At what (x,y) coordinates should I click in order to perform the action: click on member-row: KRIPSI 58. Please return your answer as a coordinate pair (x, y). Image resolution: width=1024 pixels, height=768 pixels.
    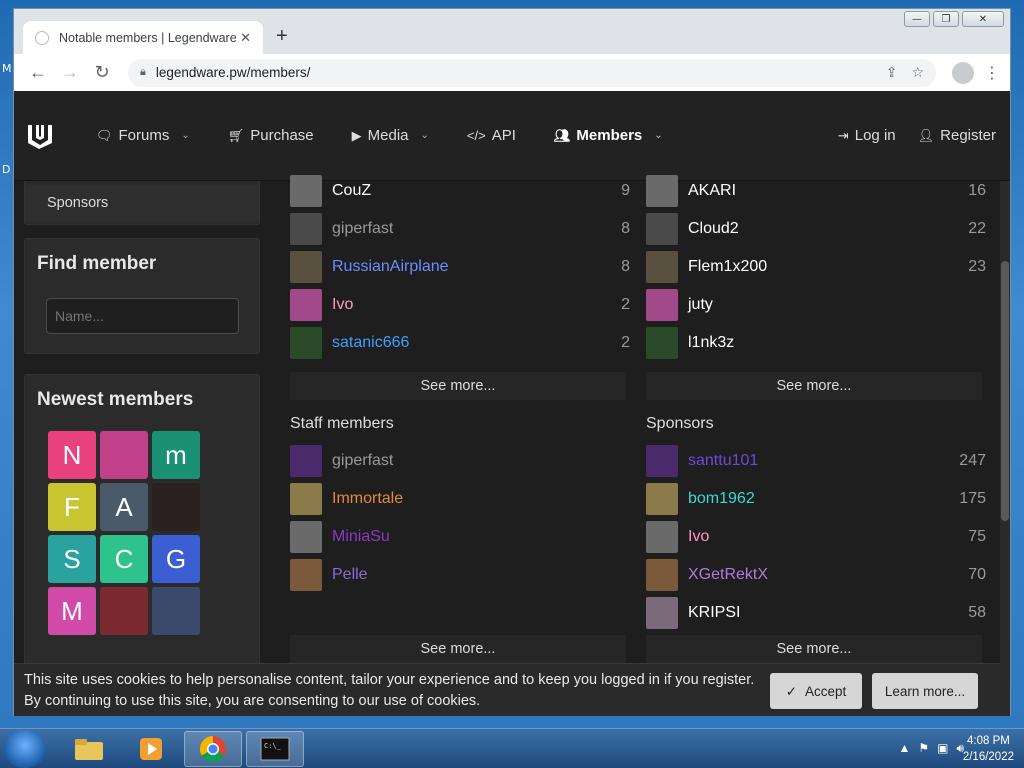
    Looking at the image, I should click on (816, 613).